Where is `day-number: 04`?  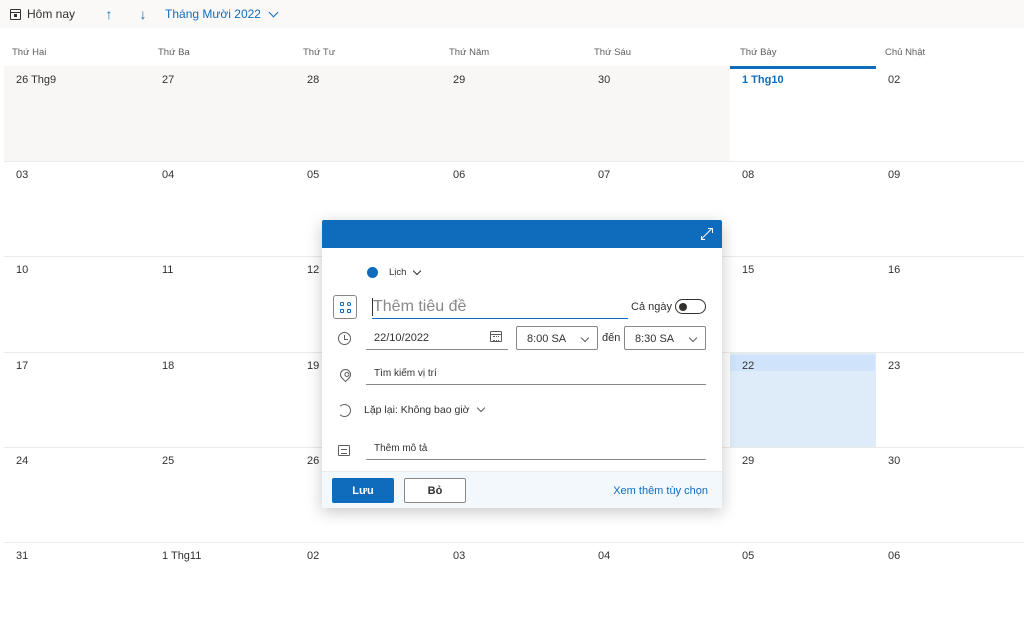
day-number: 04 is located at coordinates (168, 175).